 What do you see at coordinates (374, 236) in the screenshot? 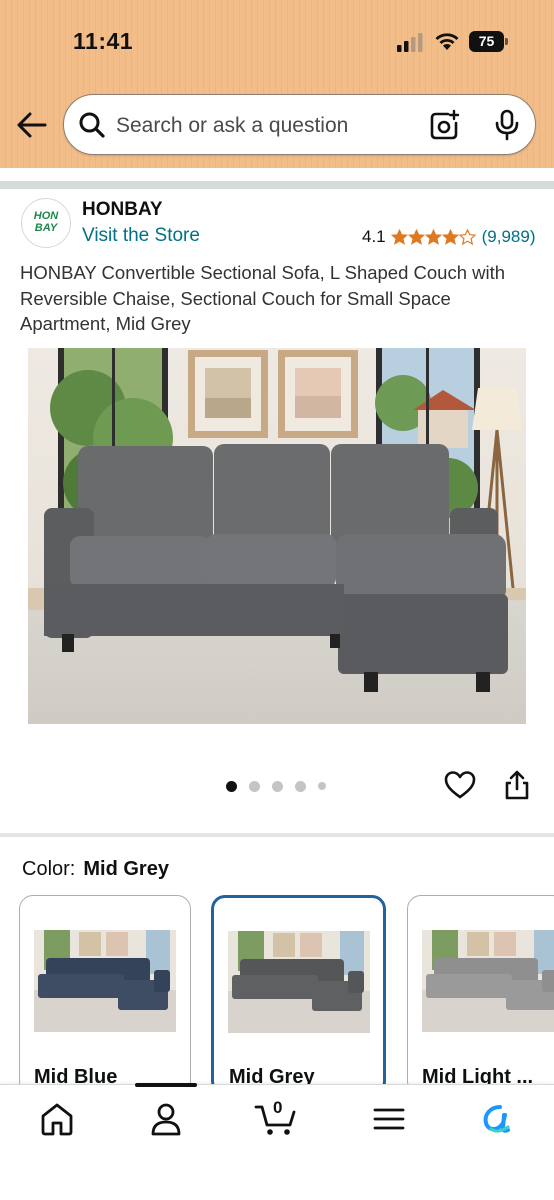
I see `rating-value: 4.1` at bounding box center [374, 236].